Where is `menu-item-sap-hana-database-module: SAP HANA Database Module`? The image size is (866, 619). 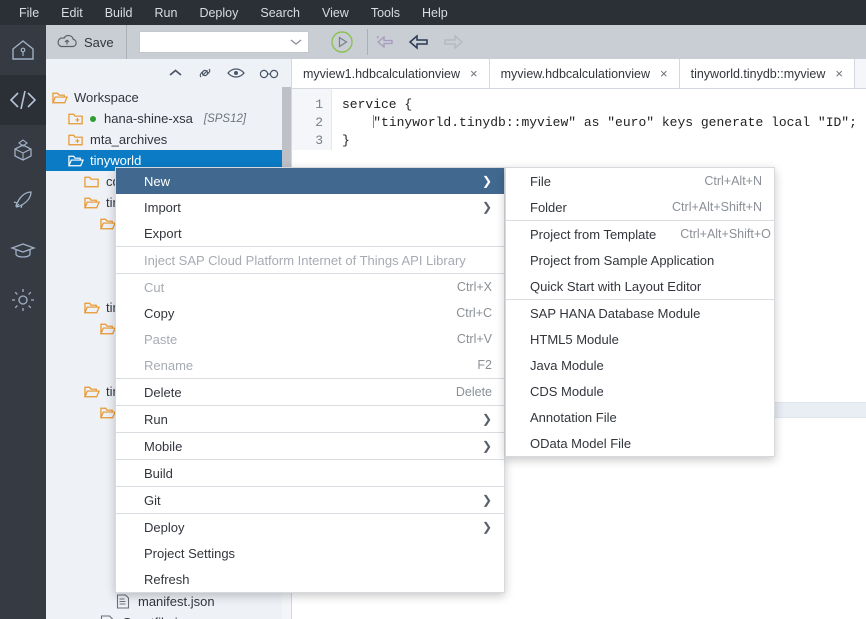 menu-item-sap-hana-database-module: SAP HANA Database Module is located at coordinates (640, 313).